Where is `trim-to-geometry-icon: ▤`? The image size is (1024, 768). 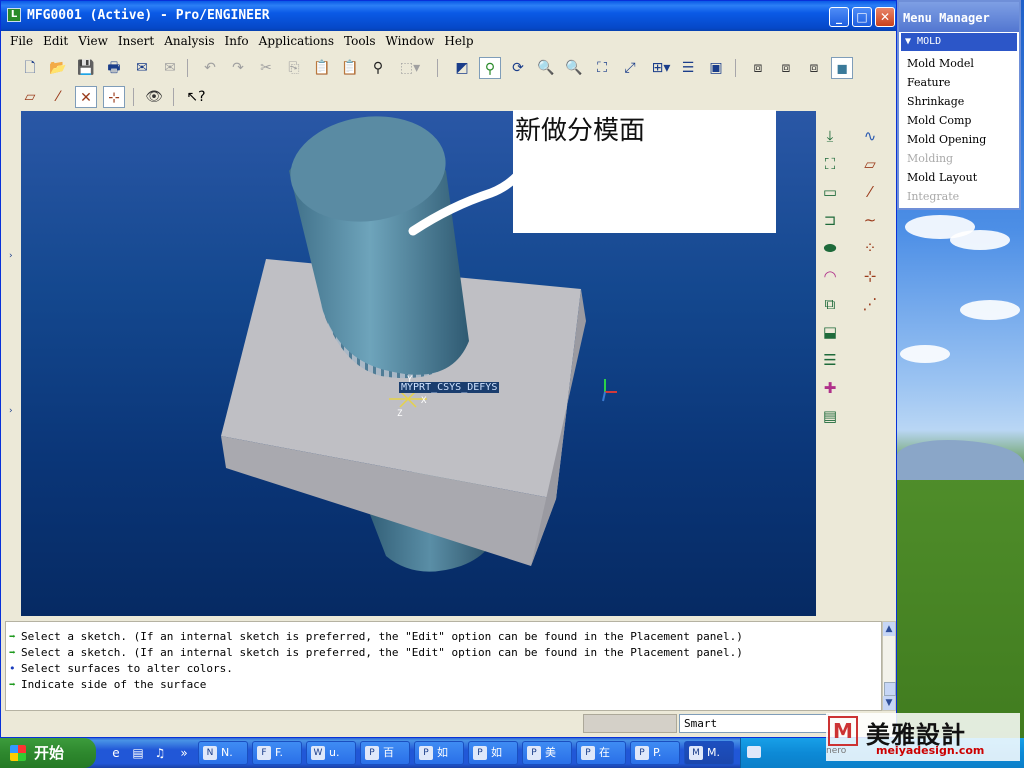 trim-to-geometry-icon: ▤ is located at coordinates (830, 416).